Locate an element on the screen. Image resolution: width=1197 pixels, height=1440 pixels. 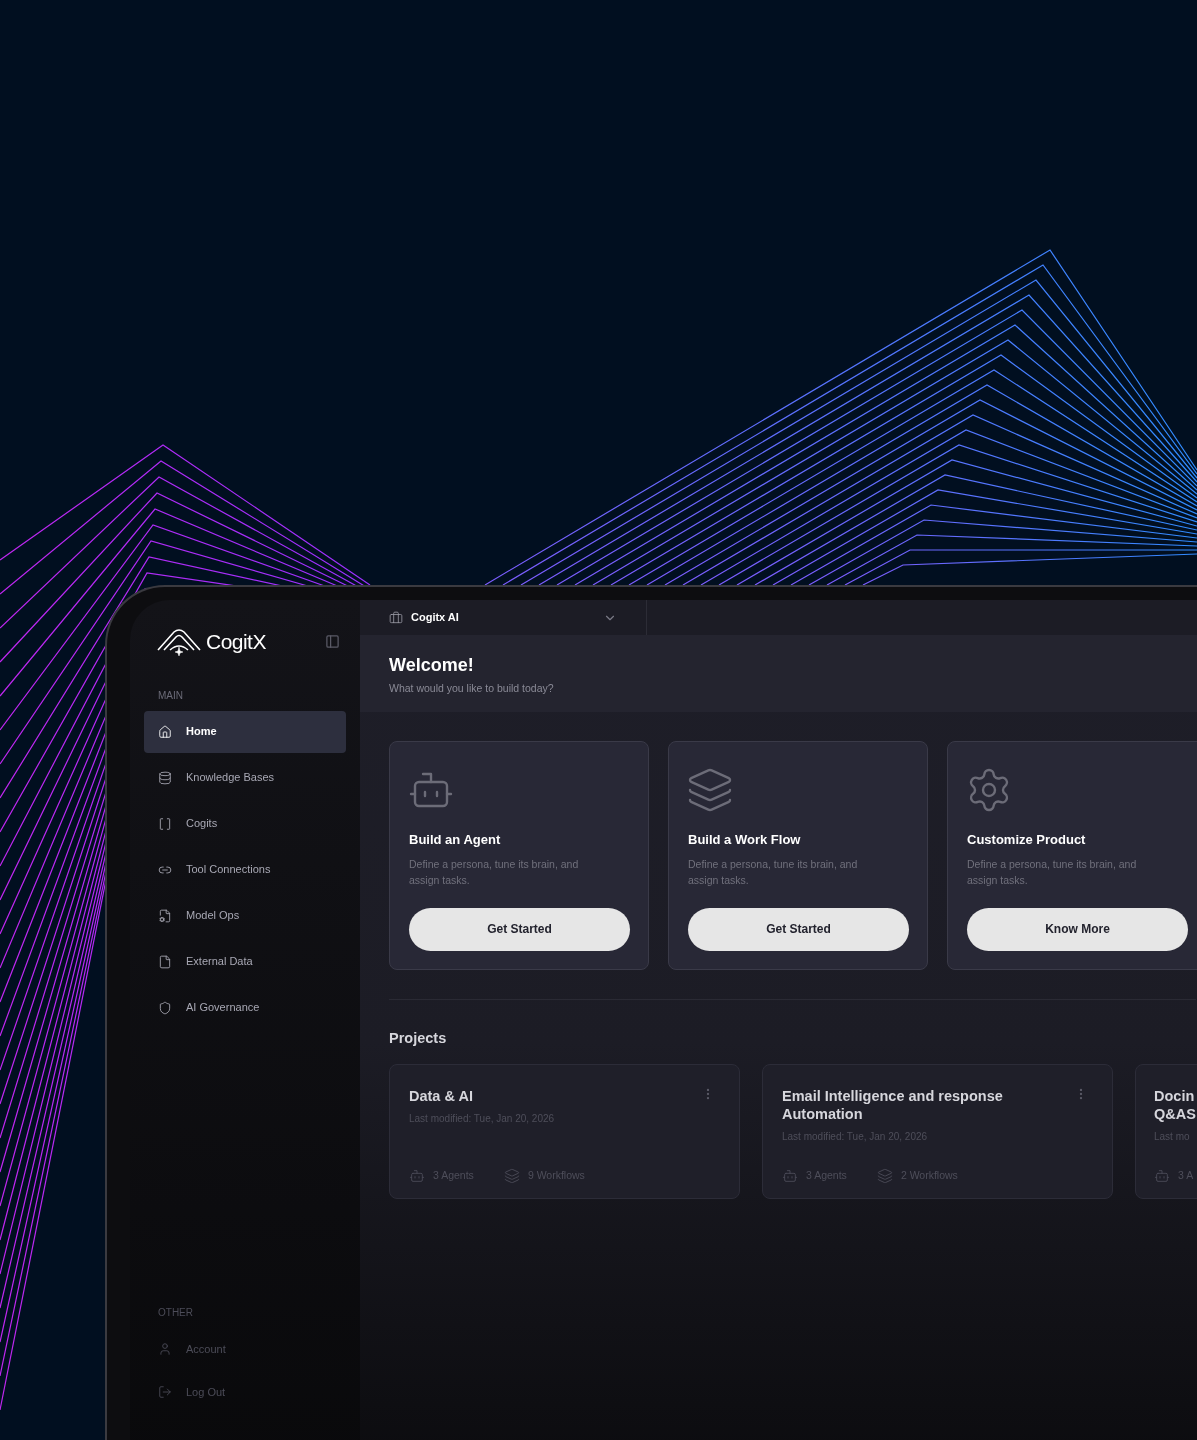
welcome-subtitle: What would you like to build today? is located at coordinates (472, 688).